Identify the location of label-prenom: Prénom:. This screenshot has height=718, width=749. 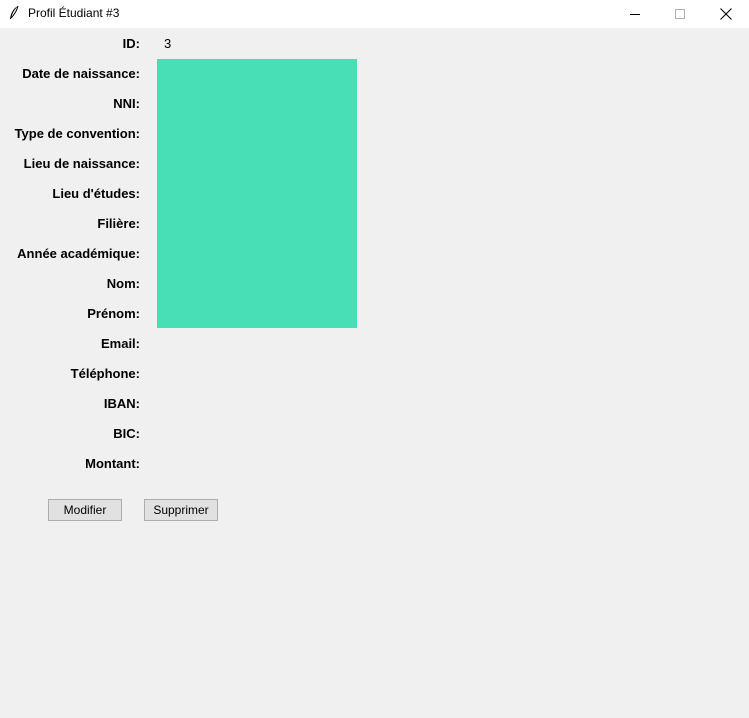
(113, 313).